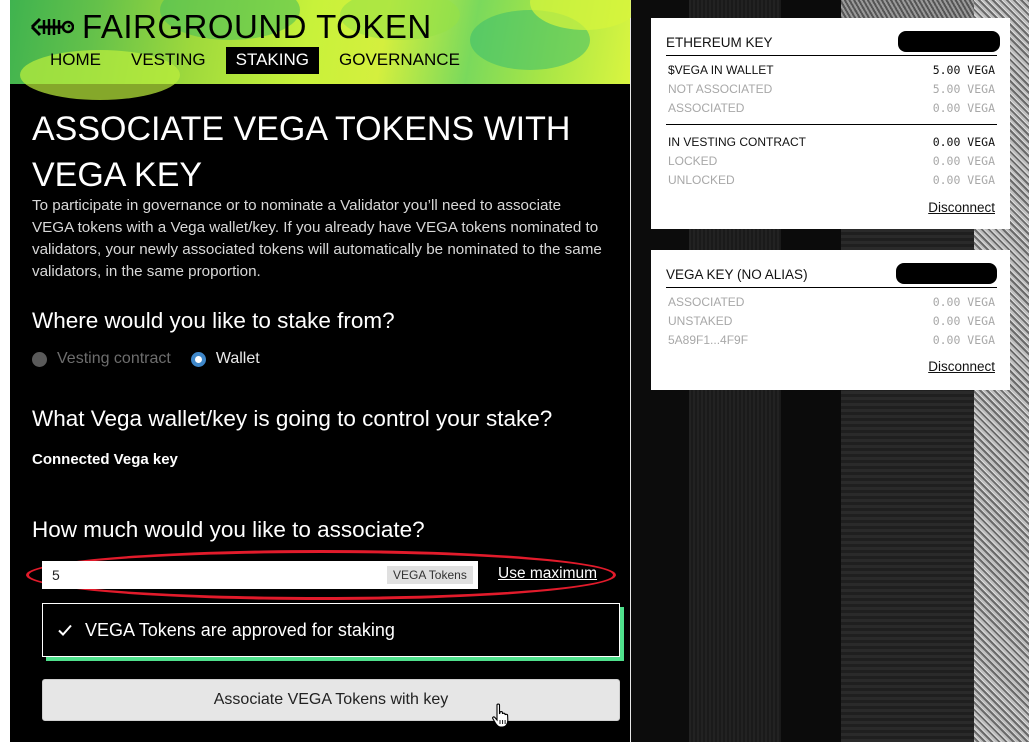 Image resolution: width=1029 pixels, height=742 pixels. I want to click on radio-wallet-label: Wallet, so click(238, 359).